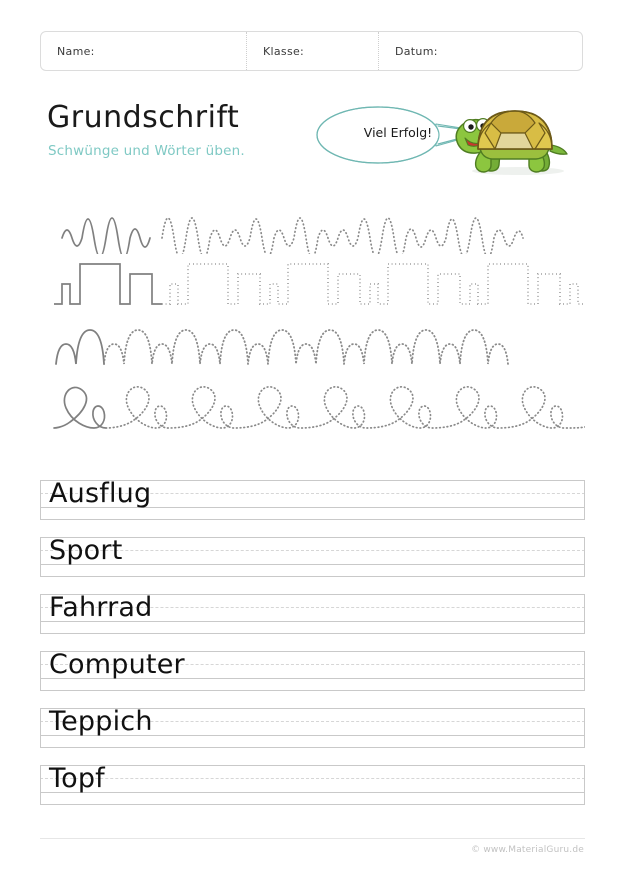 This screenshot has width=620, height=876. I want to click on field-datum: Datum:, so click(480, 51).